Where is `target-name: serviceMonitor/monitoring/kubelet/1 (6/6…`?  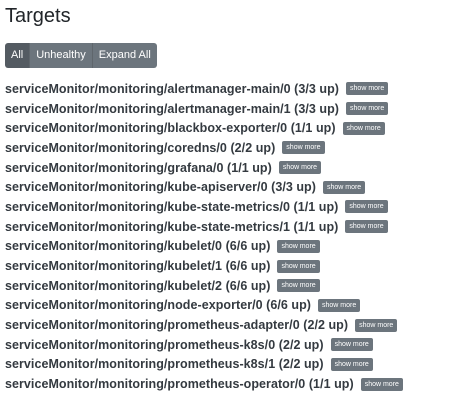
target-name: serviceMonitor/monitoring/kubelet/1 (6/6… is located at coordinates (137, 266).